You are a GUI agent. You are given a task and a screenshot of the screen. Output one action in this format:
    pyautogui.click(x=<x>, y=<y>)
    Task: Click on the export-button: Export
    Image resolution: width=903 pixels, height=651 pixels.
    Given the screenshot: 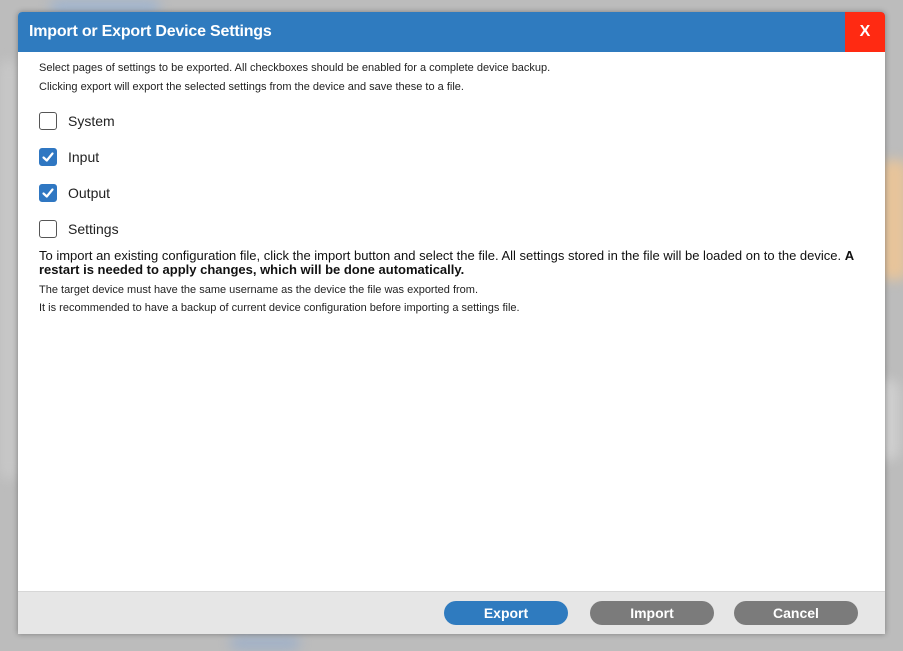 What is the action you would take?
    pyautogui.click(x=506, y=613)
    